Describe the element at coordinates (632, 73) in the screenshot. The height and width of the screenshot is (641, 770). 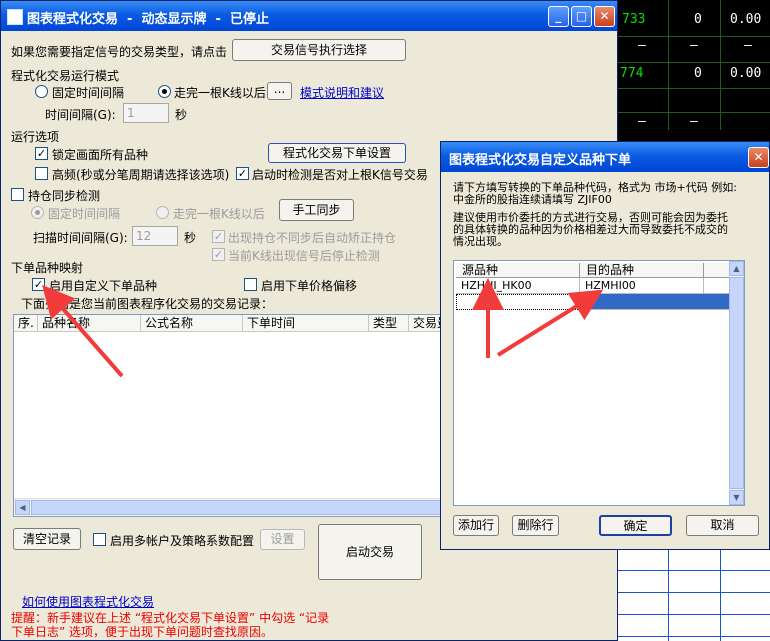
I see `quote-value: 774` at that location.